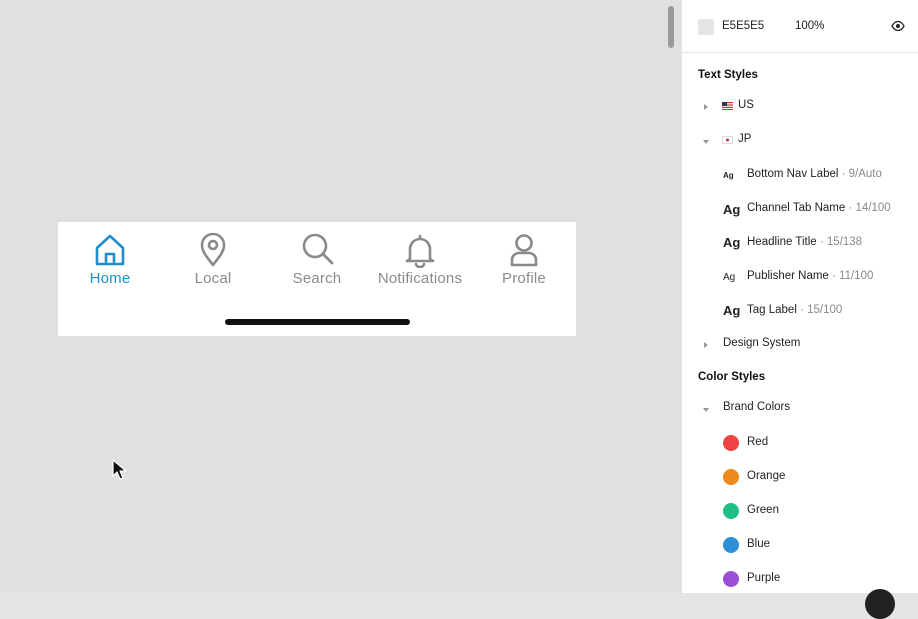  I want to click on text-style-label: Headline Title · 15/138, so click(805, 242).